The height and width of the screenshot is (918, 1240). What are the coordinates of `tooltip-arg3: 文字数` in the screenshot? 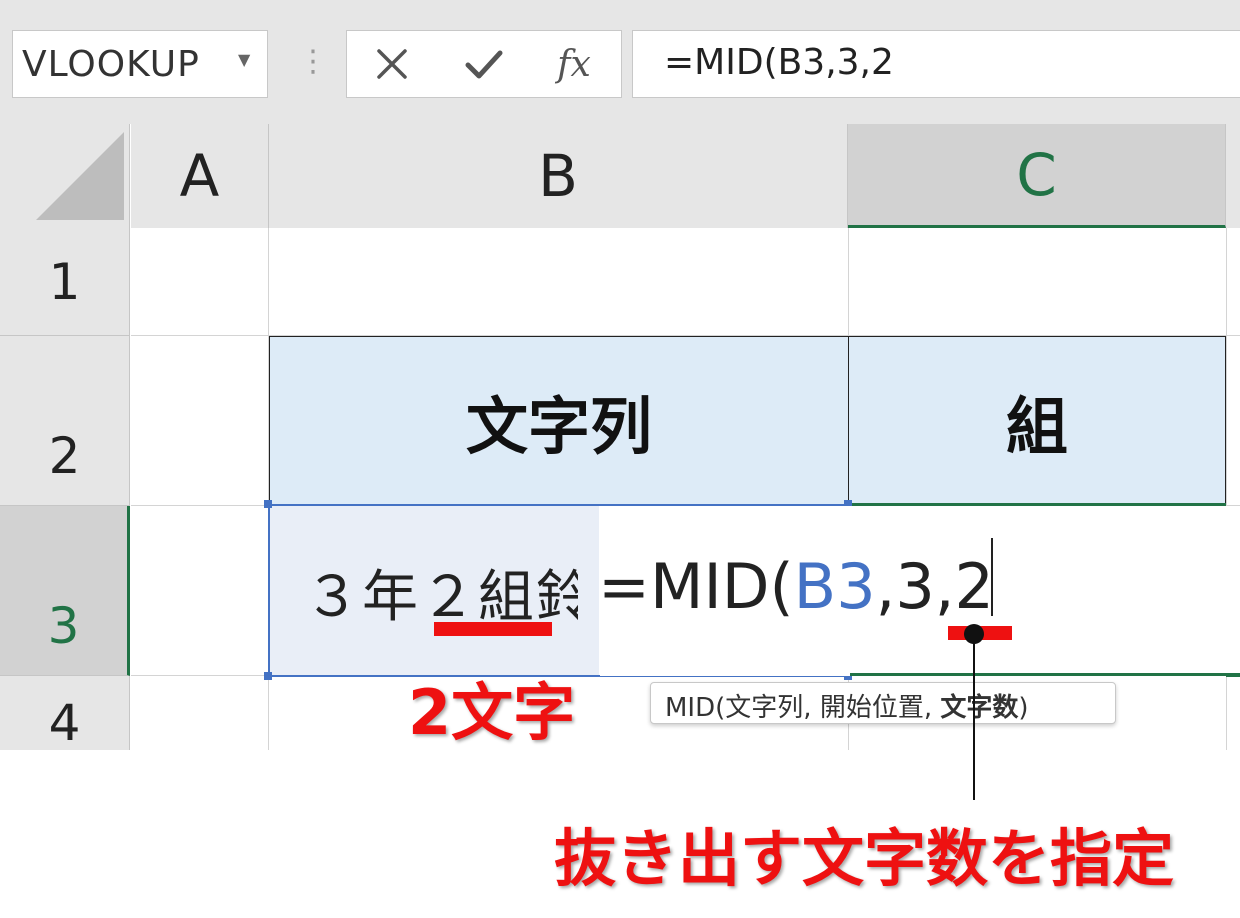 It's located at (979, 708).